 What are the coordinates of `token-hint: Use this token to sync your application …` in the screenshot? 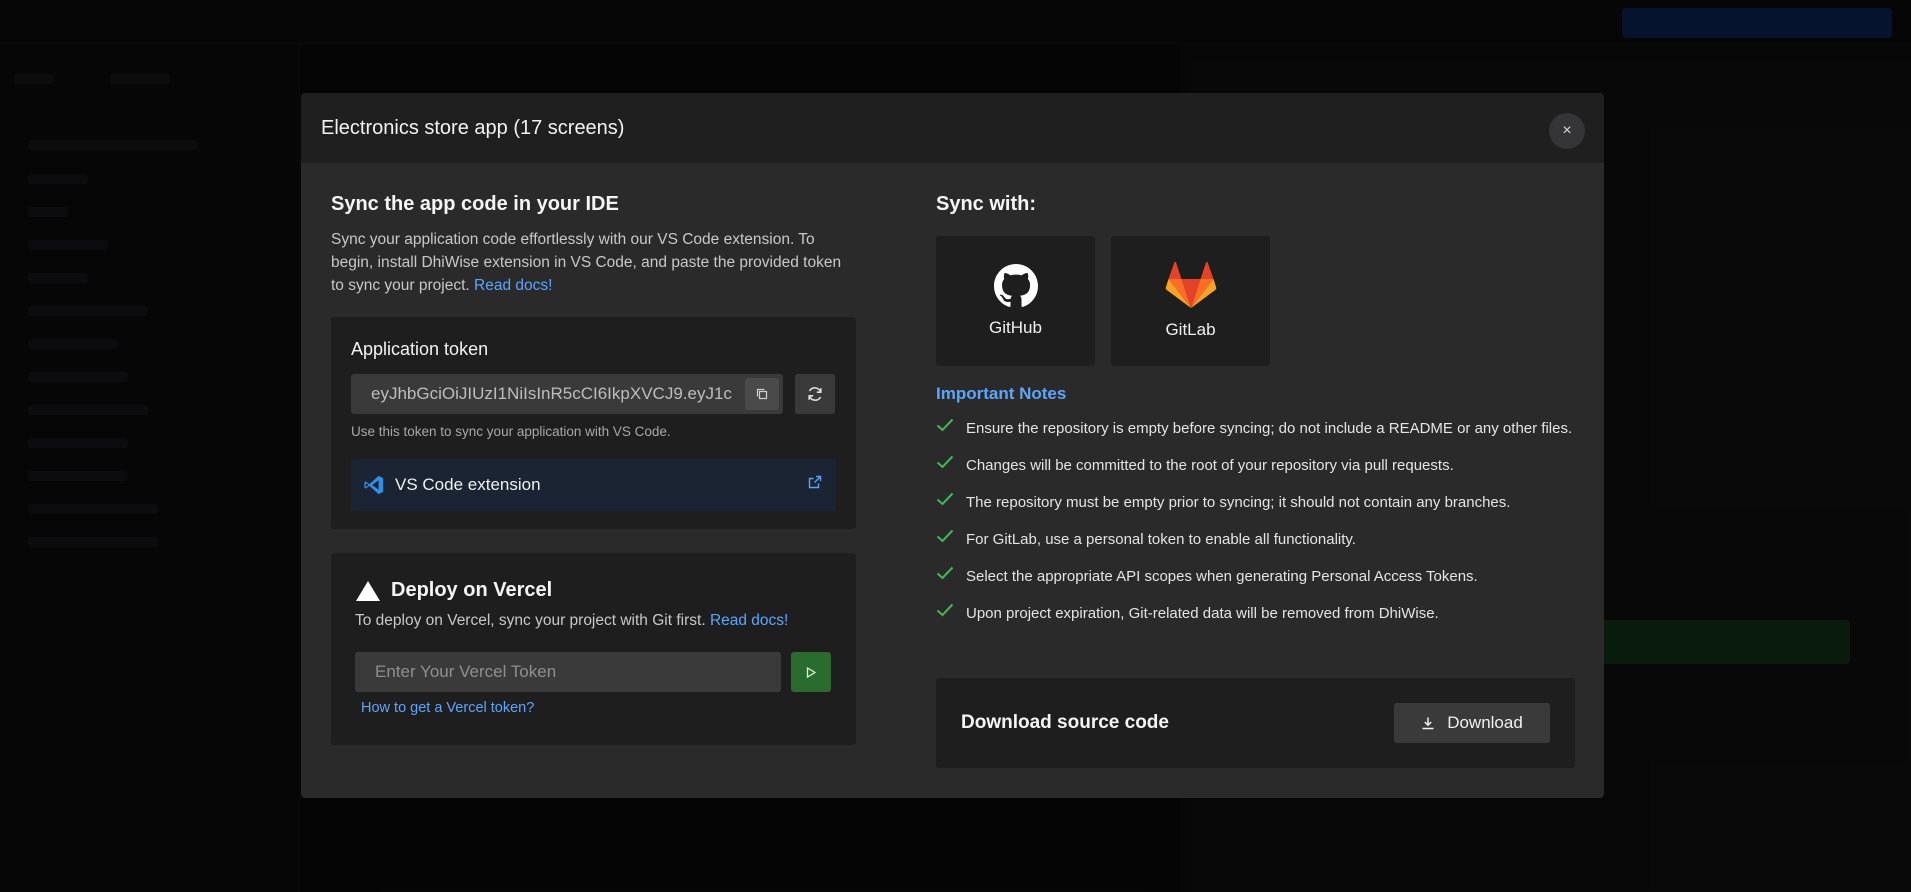 It's located at (511, 431).